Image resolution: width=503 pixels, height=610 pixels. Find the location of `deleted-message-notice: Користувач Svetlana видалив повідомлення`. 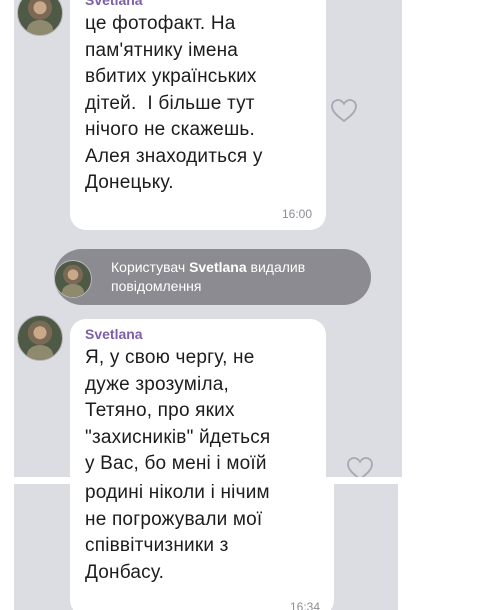

deleted-message-notice: Користувач Svetlana видалив повідомлення is located at coordinates (212, 277).